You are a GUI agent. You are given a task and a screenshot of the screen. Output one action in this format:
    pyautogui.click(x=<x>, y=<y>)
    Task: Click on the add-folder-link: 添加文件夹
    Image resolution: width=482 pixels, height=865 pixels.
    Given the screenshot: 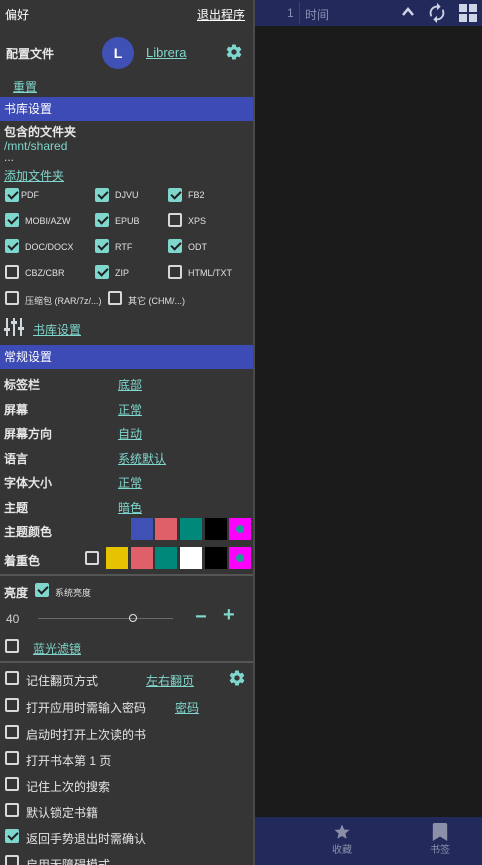 What is the action you would take?
    pyautogui.click(x=34, y=175)
    